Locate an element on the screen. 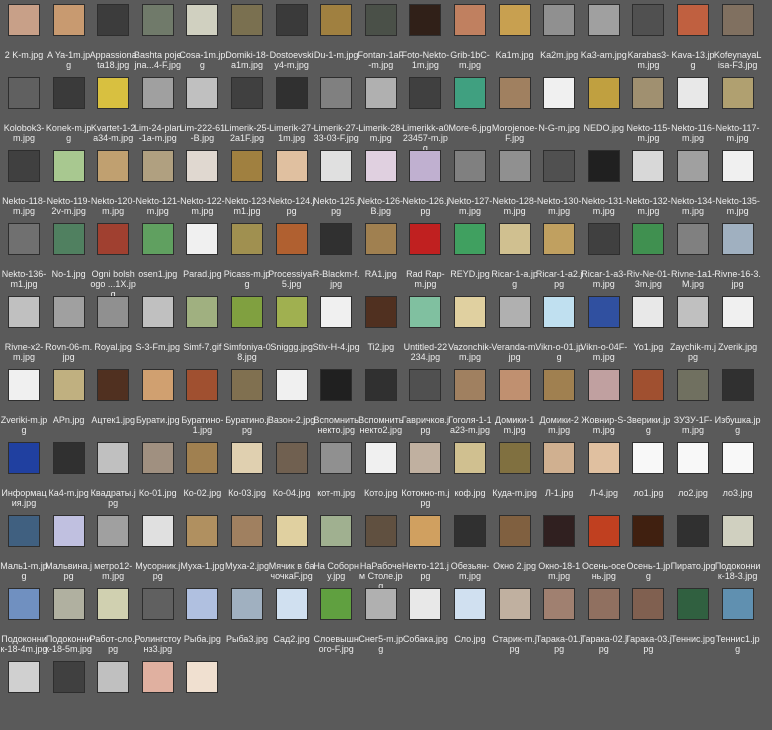  file-item: Ка4-m.jpg is located at coordinates (69, 474).